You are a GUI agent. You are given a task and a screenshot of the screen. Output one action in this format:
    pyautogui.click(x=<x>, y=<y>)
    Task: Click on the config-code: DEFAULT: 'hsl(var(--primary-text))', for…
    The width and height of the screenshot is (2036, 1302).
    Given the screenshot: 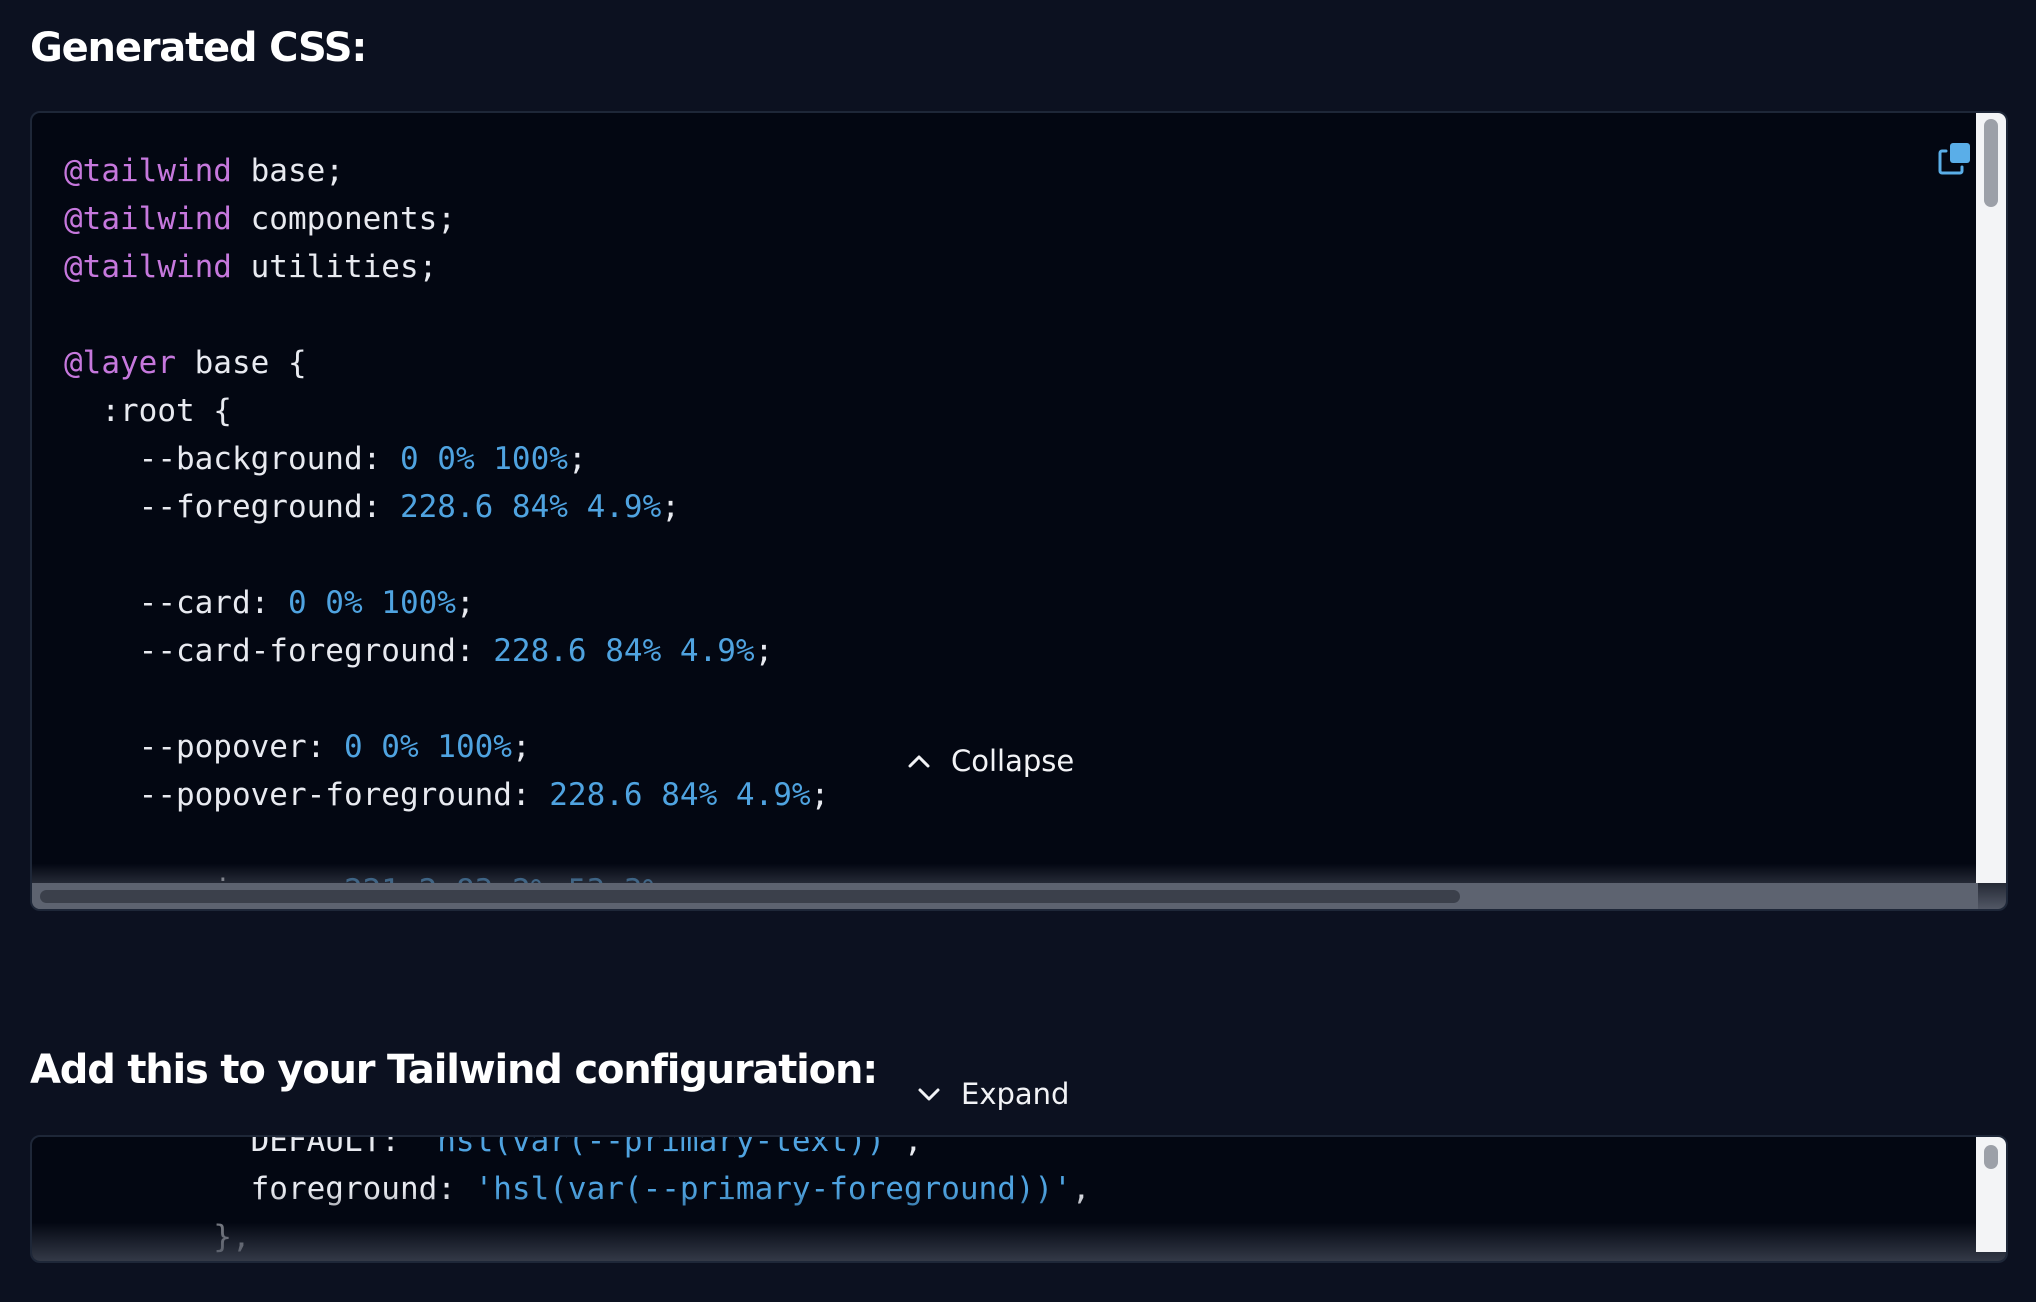 What is the action you would take?
    pyautogui.click(x=577, y=1198)
    